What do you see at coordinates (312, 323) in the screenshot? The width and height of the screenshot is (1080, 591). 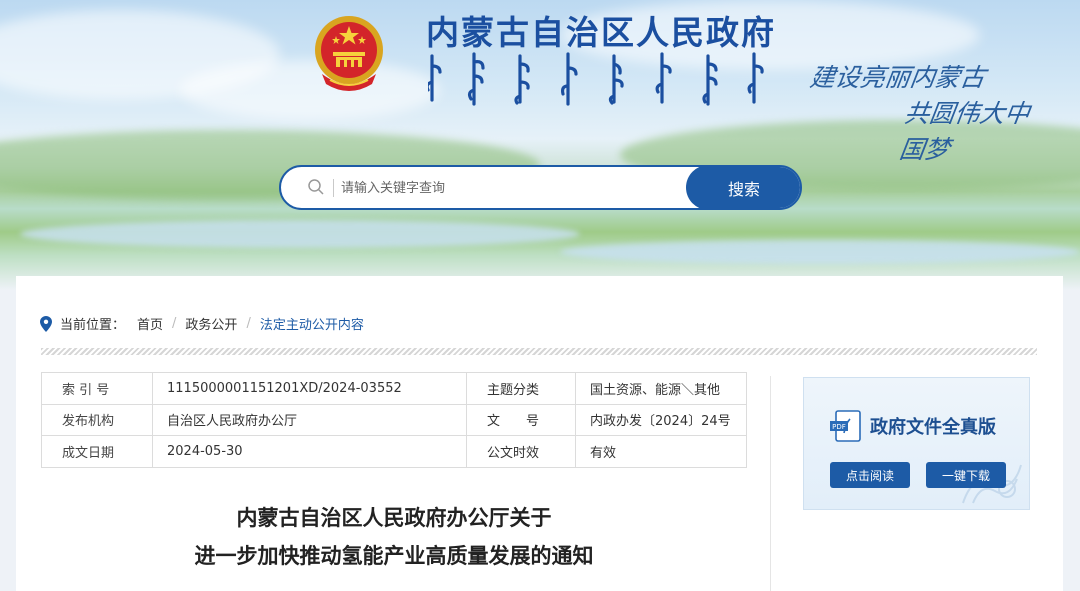 I see `breadcrumb-current: 法定主动公开内容` at bounding box center [312, 323].